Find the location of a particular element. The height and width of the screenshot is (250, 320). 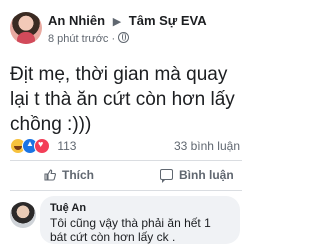

post-header: An Nhiên ▶ Tâm Sự EVA 8 phút trước · is located at coordinates (128, 30).